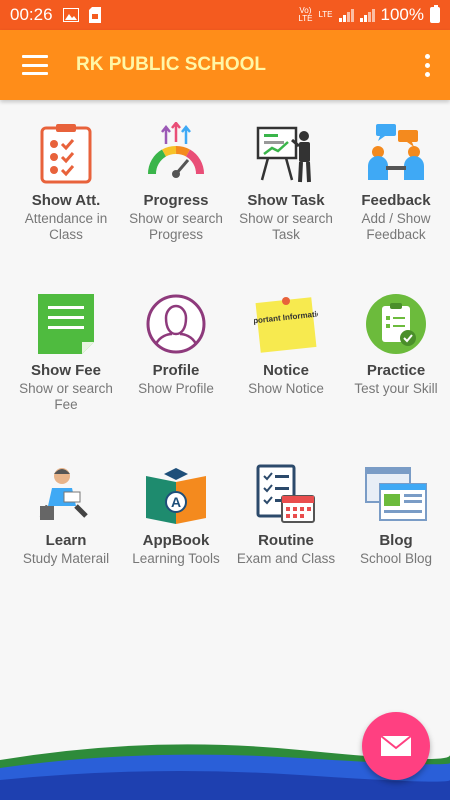  Describe the element at coordinates (66, 558) in the screenshot. I see `tile-subtitle: Study Materail` at that location.